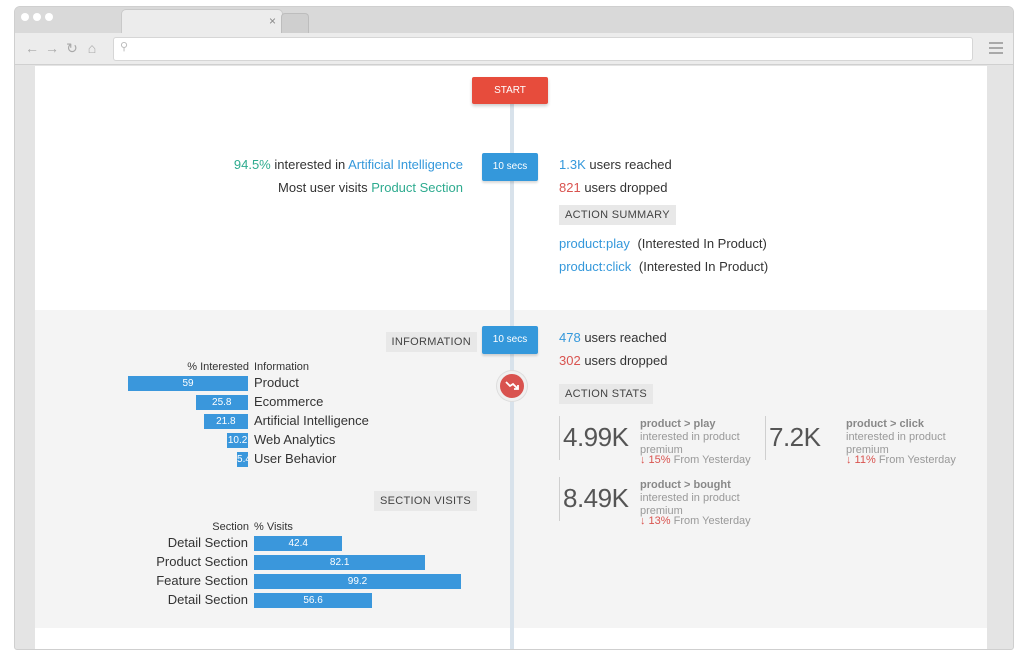  Describe the element at coordinates (596, 437) in the screenshot. I see `stat-value: 4.99K` at that location.